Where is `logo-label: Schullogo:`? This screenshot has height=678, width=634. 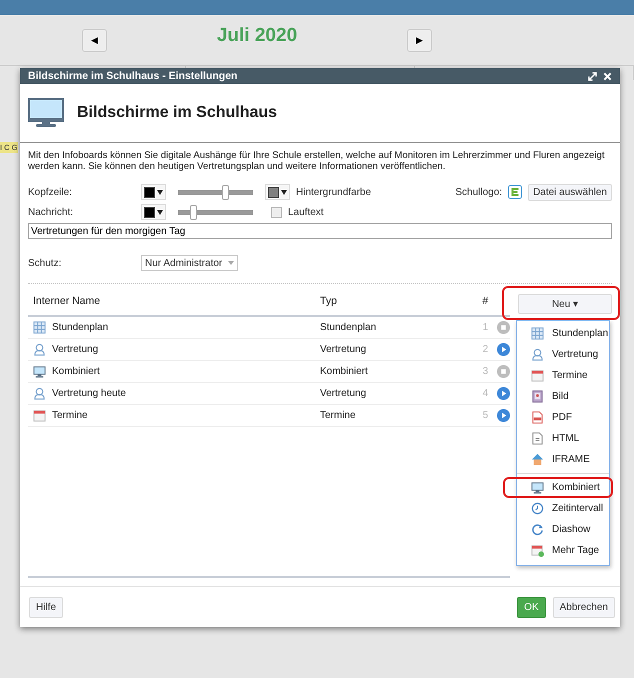 logo-label: Schullogo: is located at coordinates (478, 192).